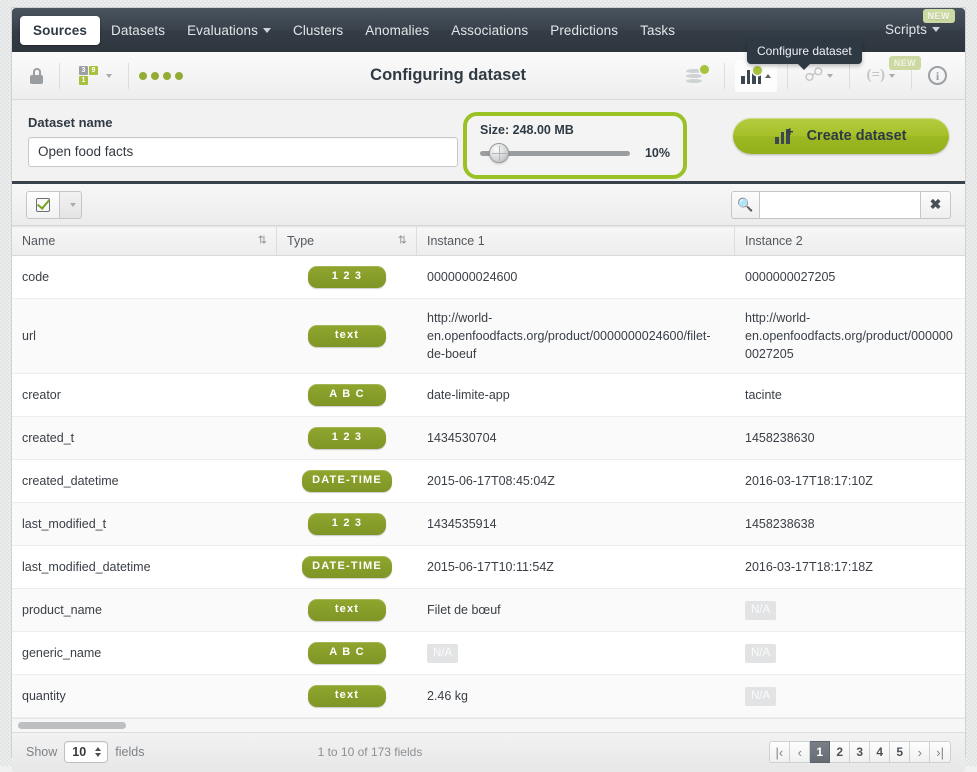 This screenshot has width=977, height=772. Describe the element at coordinates (850, 75) in the screenshot. I see `toolbar-divider` at that location.